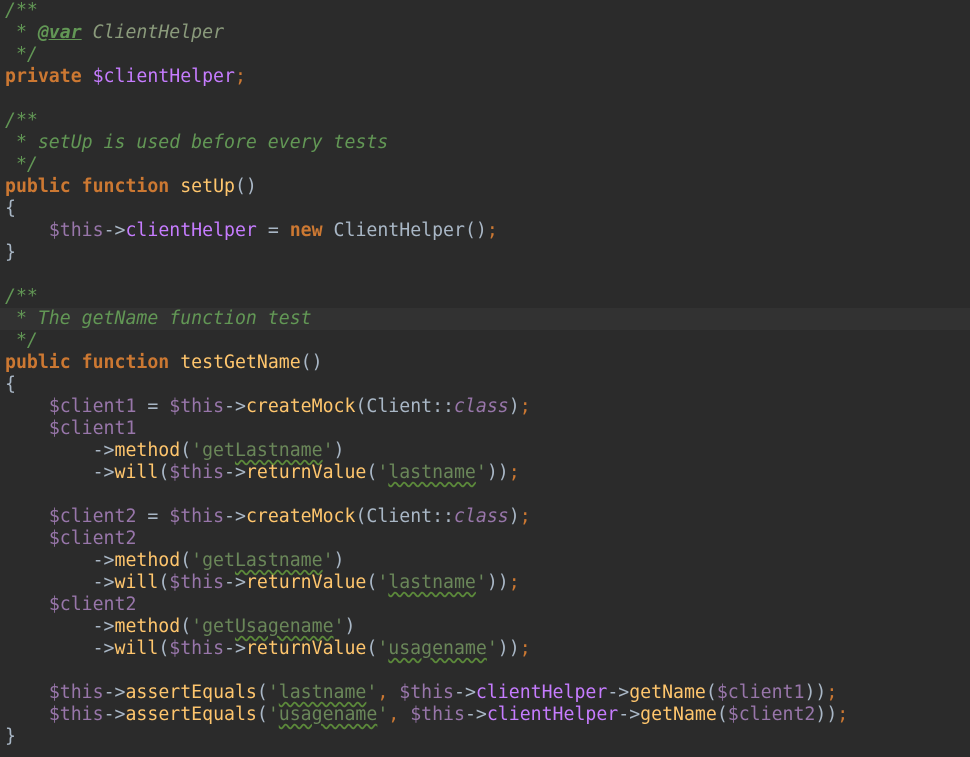 The height and width of the screenshot is (757, 970). What do you see at coordinates (207, 186) in the screenshot?
I see `code-token: setUp` at bounding box center [207, 186].